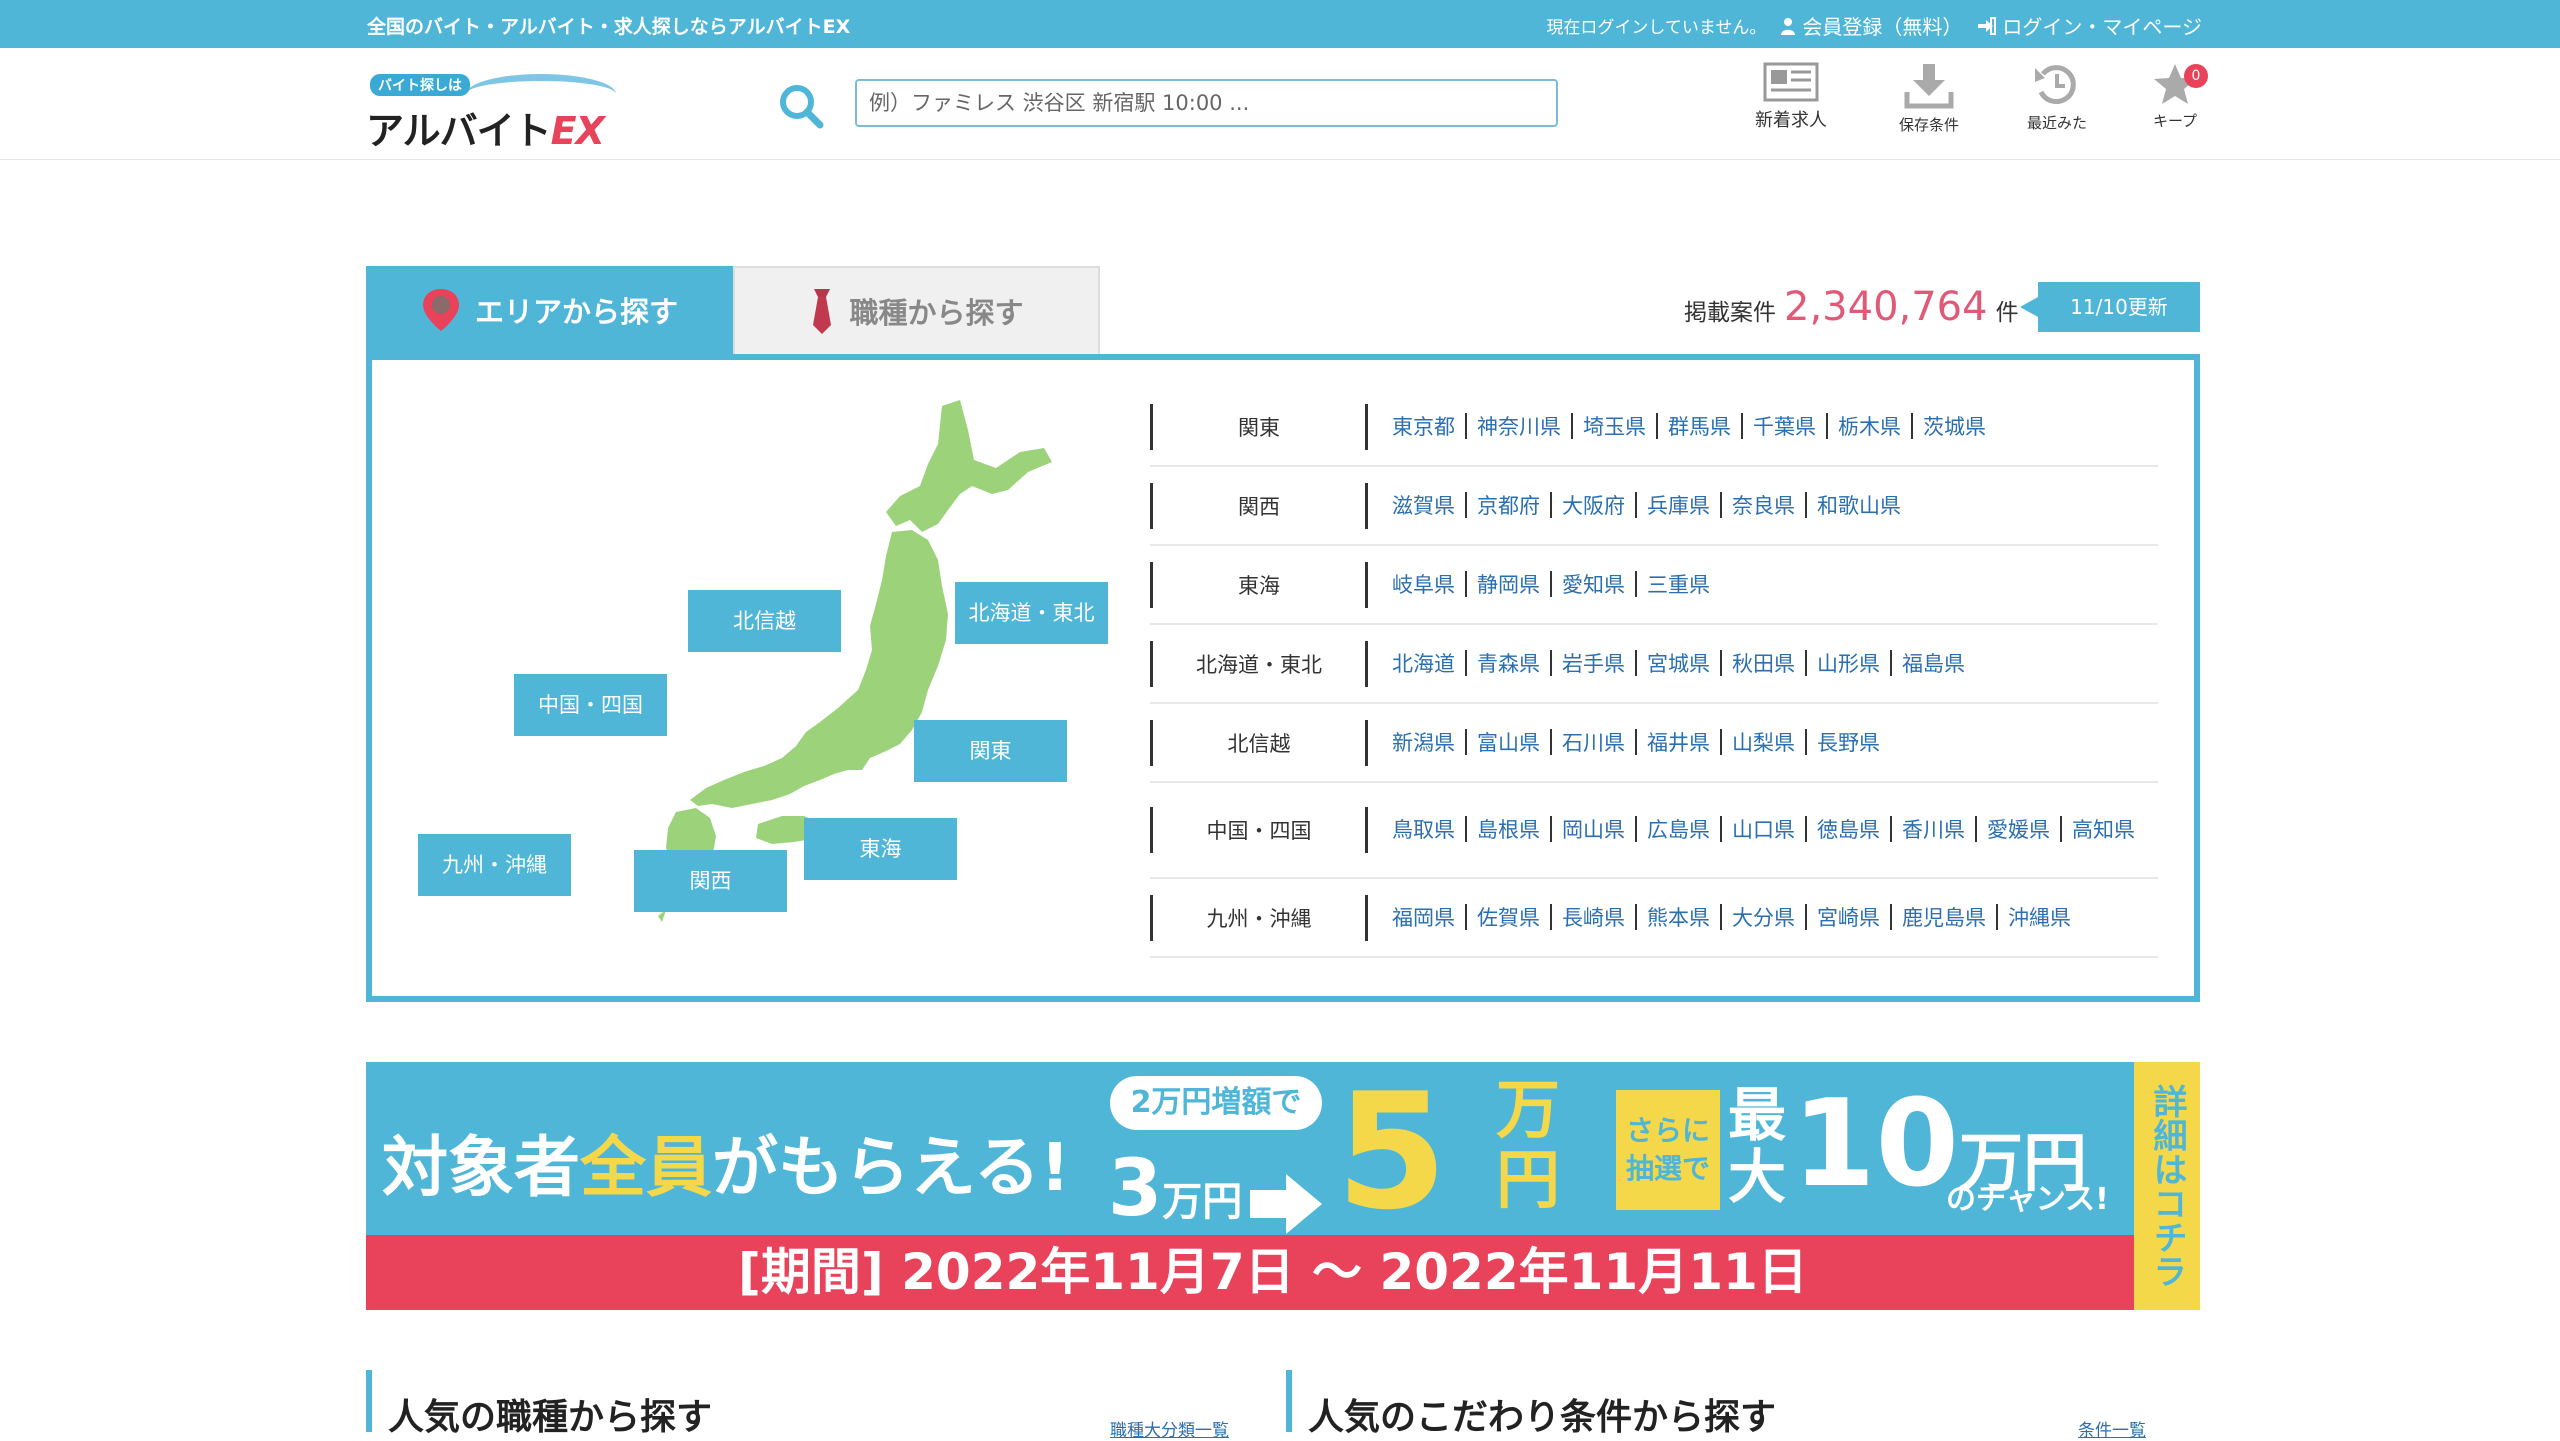 This screenshot has width=2560, height=1441. Describe the element at coordinates (1699, 427) in the screenshot. I see `prefecture-link: 群馬県` at that location.